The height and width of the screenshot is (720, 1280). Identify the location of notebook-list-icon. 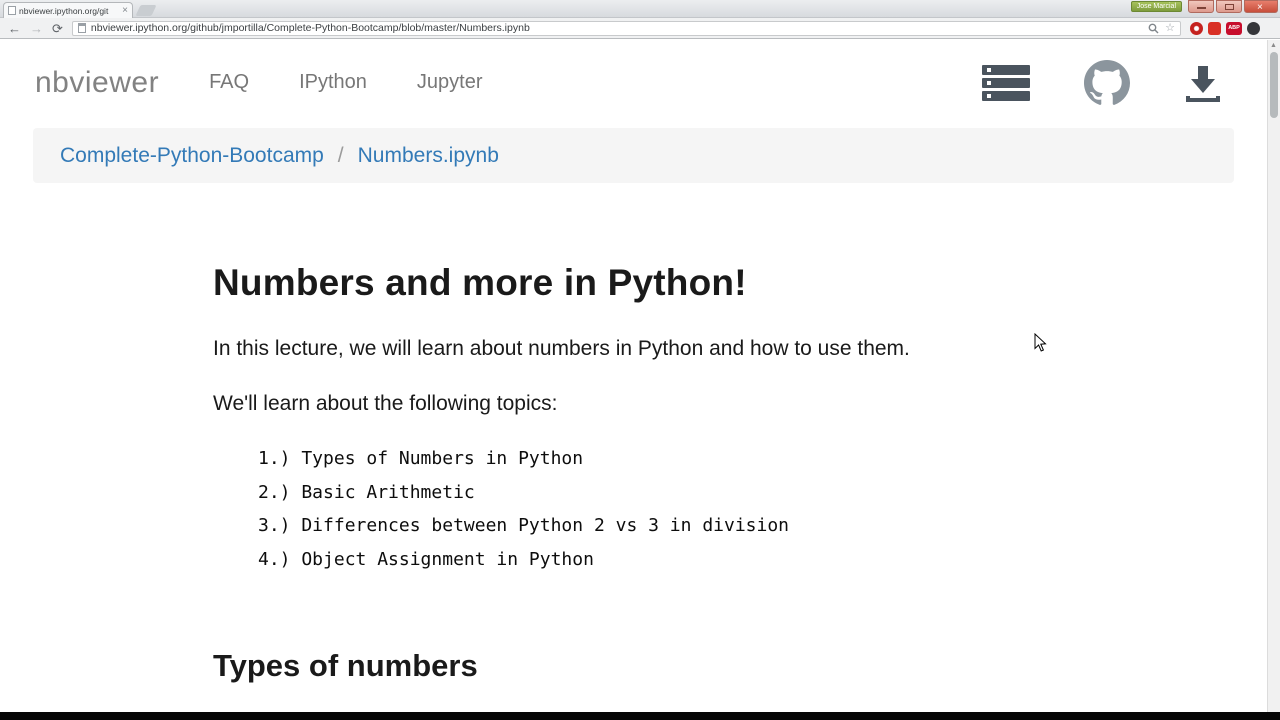
(1006, 82).